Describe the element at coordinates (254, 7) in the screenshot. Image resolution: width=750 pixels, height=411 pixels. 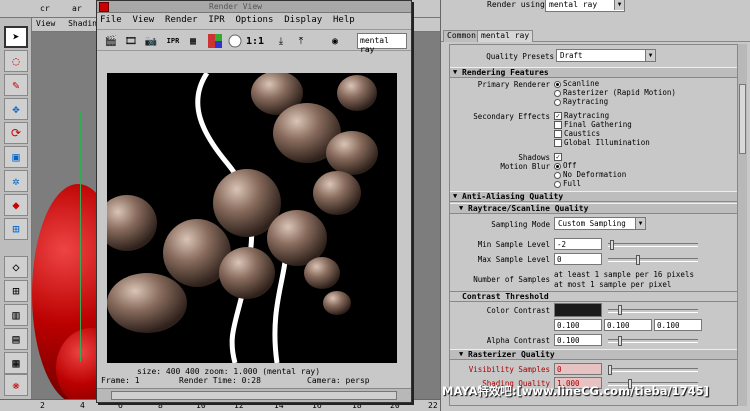
I see `window-title-bar: Render View` at that location.